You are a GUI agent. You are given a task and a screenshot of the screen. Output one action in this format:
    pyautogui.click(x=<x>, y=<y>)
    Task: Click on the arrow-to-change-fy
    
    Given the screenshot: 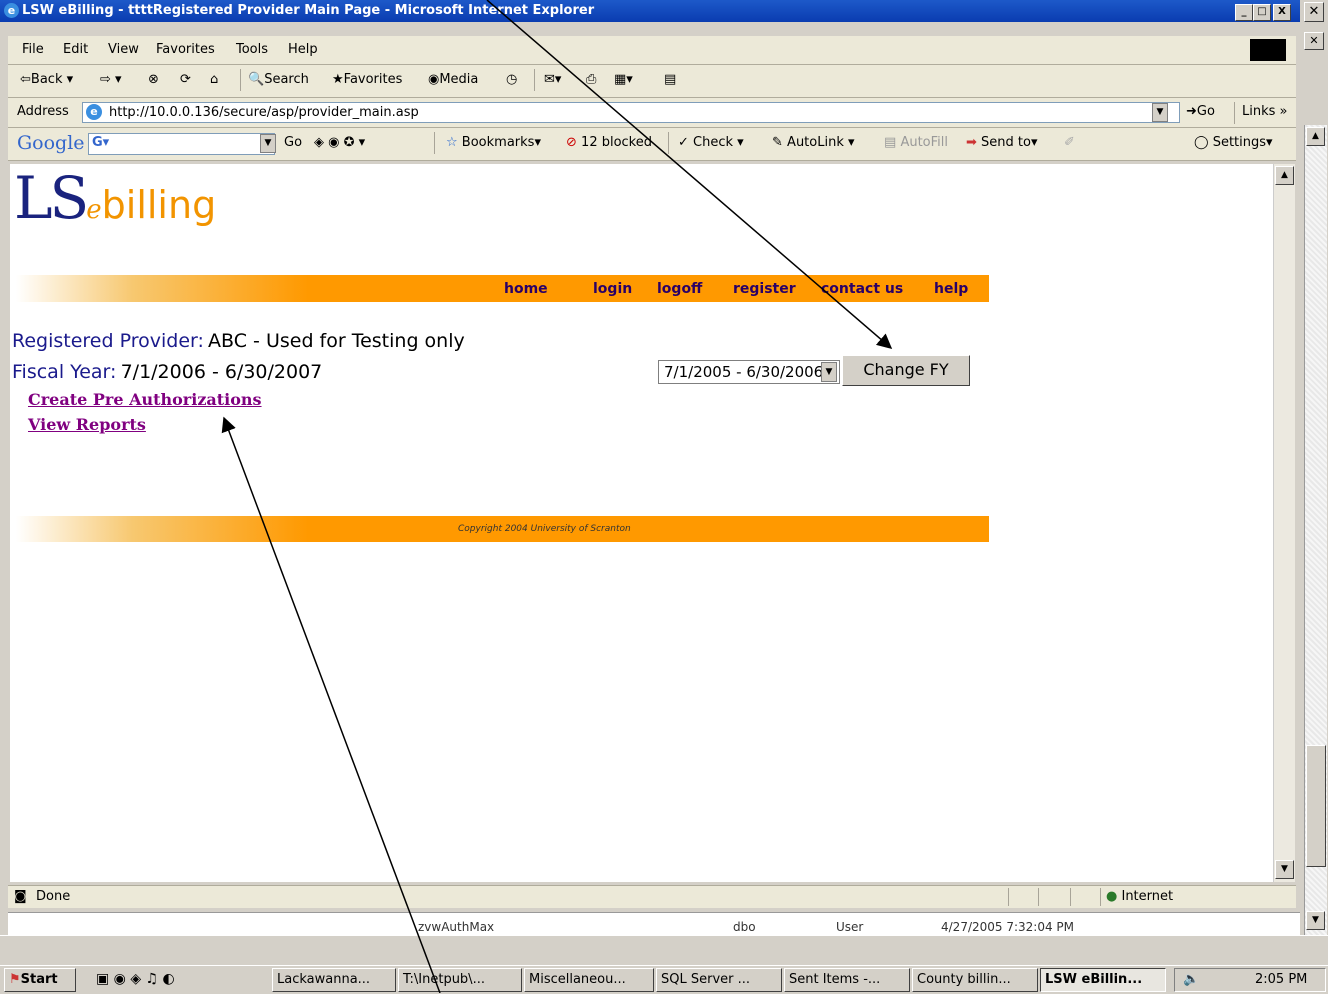 What is the action you would take?
    pyautogui.click(x=689, y=174)
    